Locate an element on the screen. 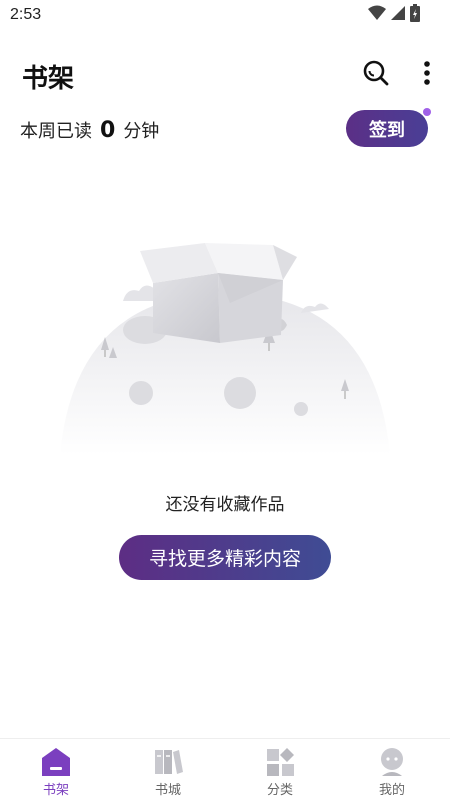 The image size is (450, 800). tab-label: 书架 is located at coordinates (55, 790).